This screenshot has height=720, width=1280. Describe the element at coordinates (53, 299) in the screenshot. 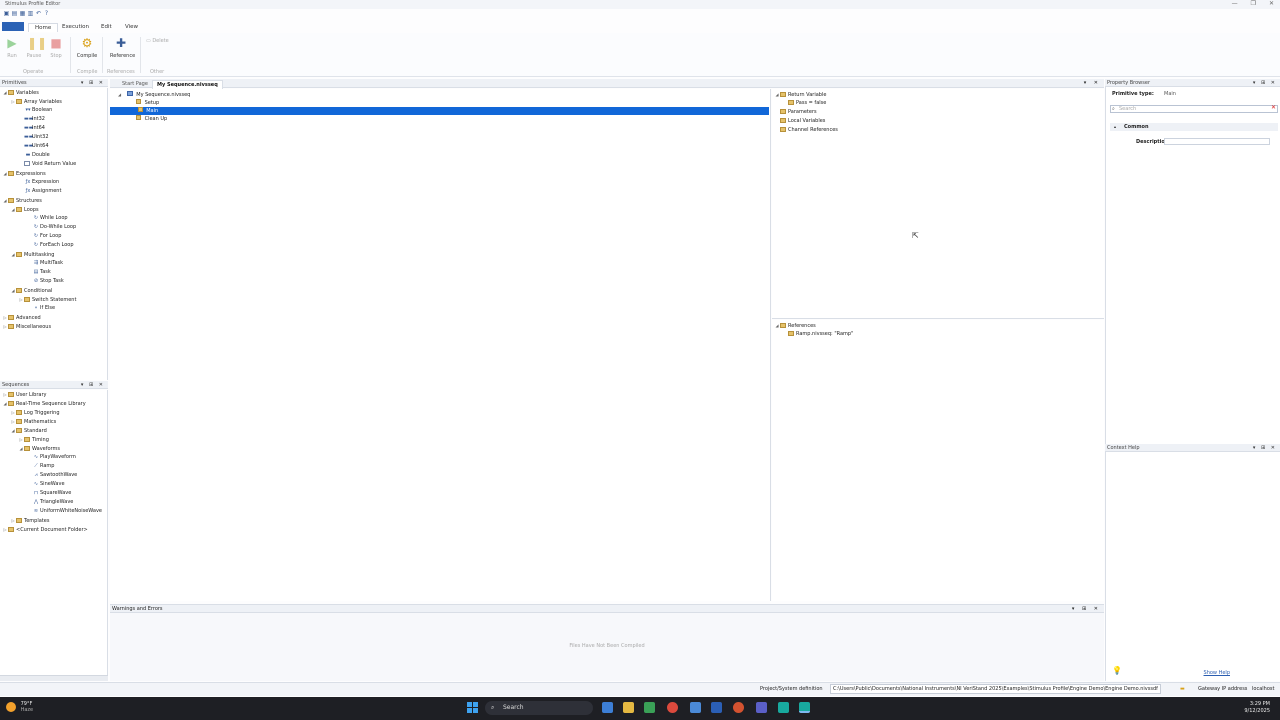

I see `primitive-item: ▷ Switch Statement` at that location.